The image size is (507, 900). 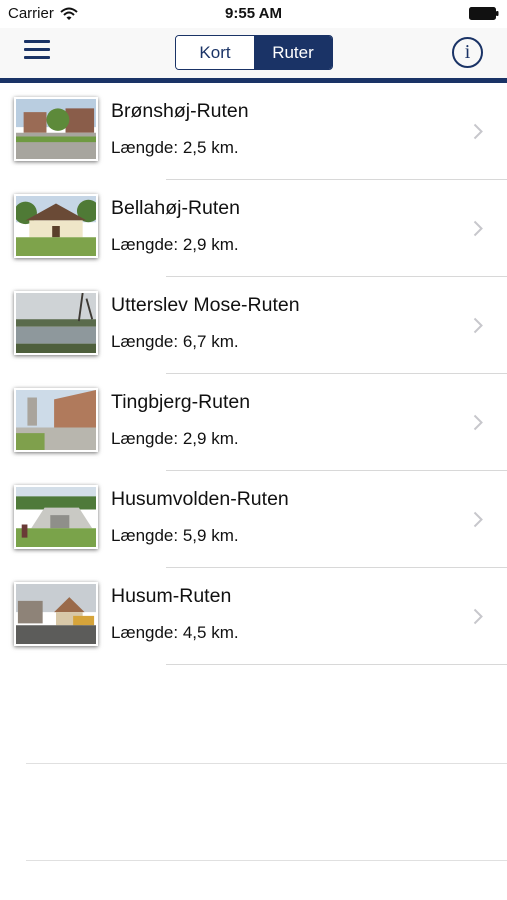 I want to click on segment-kort: Kort, so click(x=215, y=52).